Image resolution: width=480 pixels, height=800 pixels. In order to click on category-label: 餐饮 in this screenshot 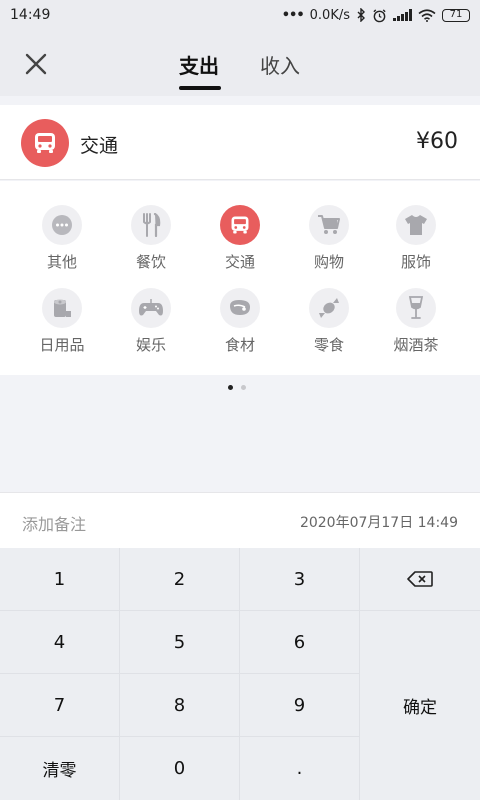, I will do `click(150, 262)`.